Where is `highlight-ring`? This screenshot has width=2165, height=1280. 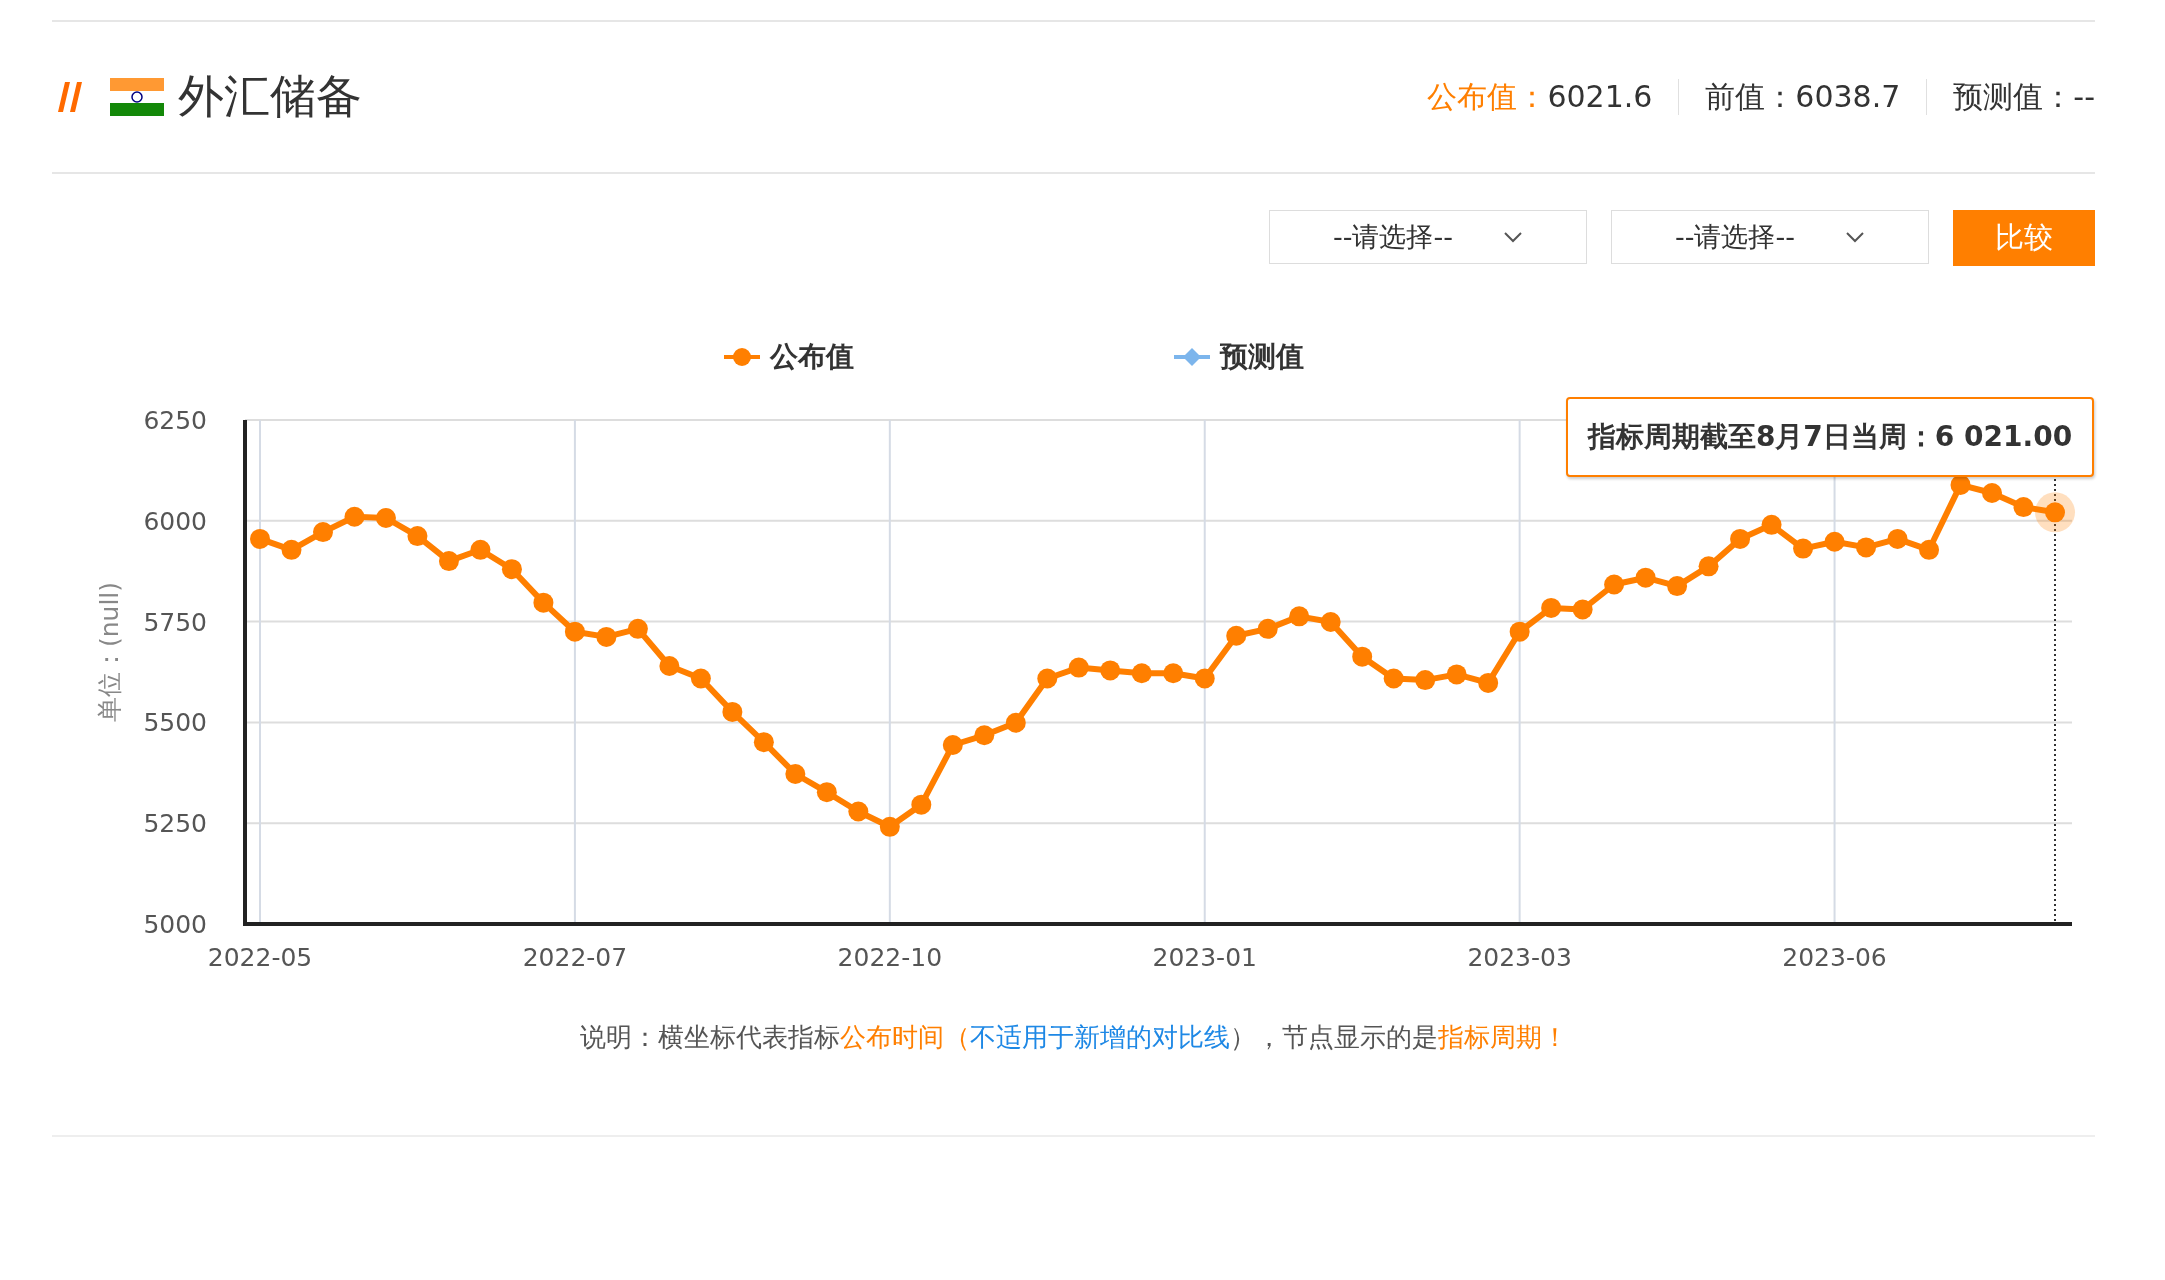 highlight-ring is located at coordinates (2055, 512).